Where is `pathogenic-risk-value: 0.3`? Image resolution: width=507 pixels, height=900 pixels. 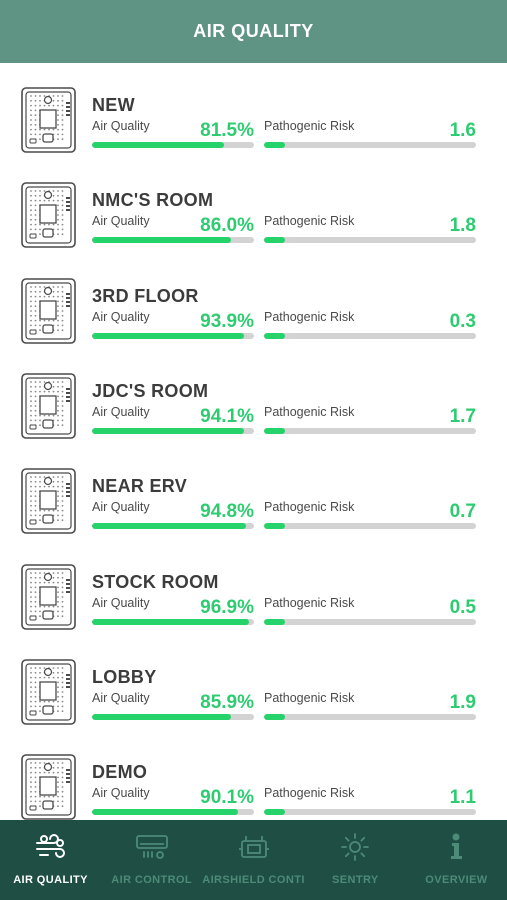
pathogenic-risk-value: 0.3 is located at coordinates (462, 321).